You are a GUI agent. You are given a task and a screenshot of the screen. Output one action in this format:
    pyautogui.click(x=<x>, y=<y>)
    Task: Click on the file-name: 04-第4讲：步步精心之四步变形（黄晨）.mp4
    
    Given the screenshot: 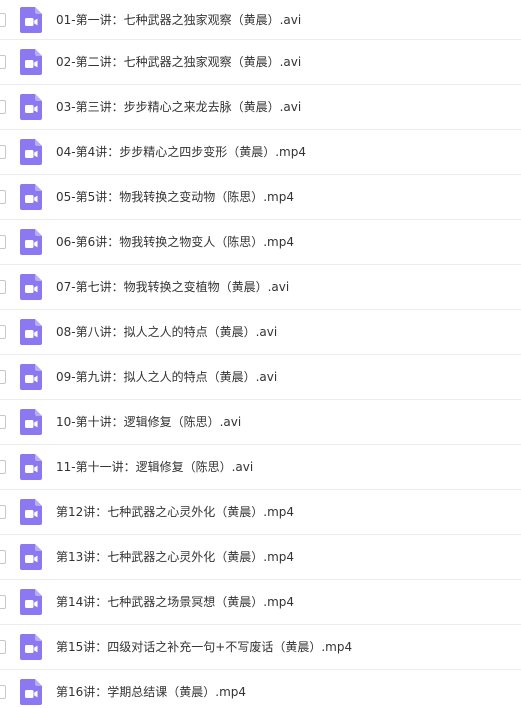 What is the action you would take?
    pyautogui.click(x=181, y=152)
    